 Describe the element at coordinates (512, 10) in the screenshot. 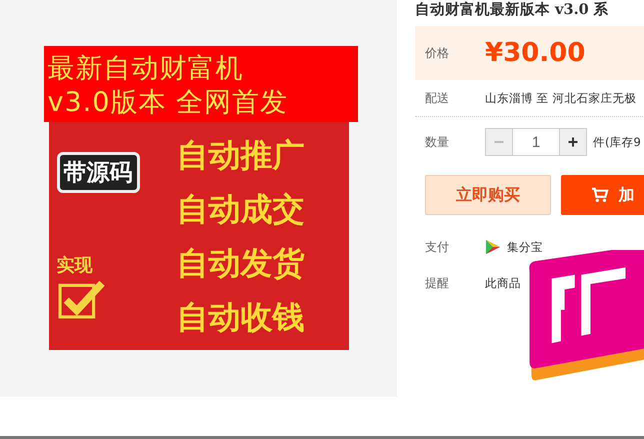

I see `product-title: 自动财富机最新版本 v3.0 系` at that location.